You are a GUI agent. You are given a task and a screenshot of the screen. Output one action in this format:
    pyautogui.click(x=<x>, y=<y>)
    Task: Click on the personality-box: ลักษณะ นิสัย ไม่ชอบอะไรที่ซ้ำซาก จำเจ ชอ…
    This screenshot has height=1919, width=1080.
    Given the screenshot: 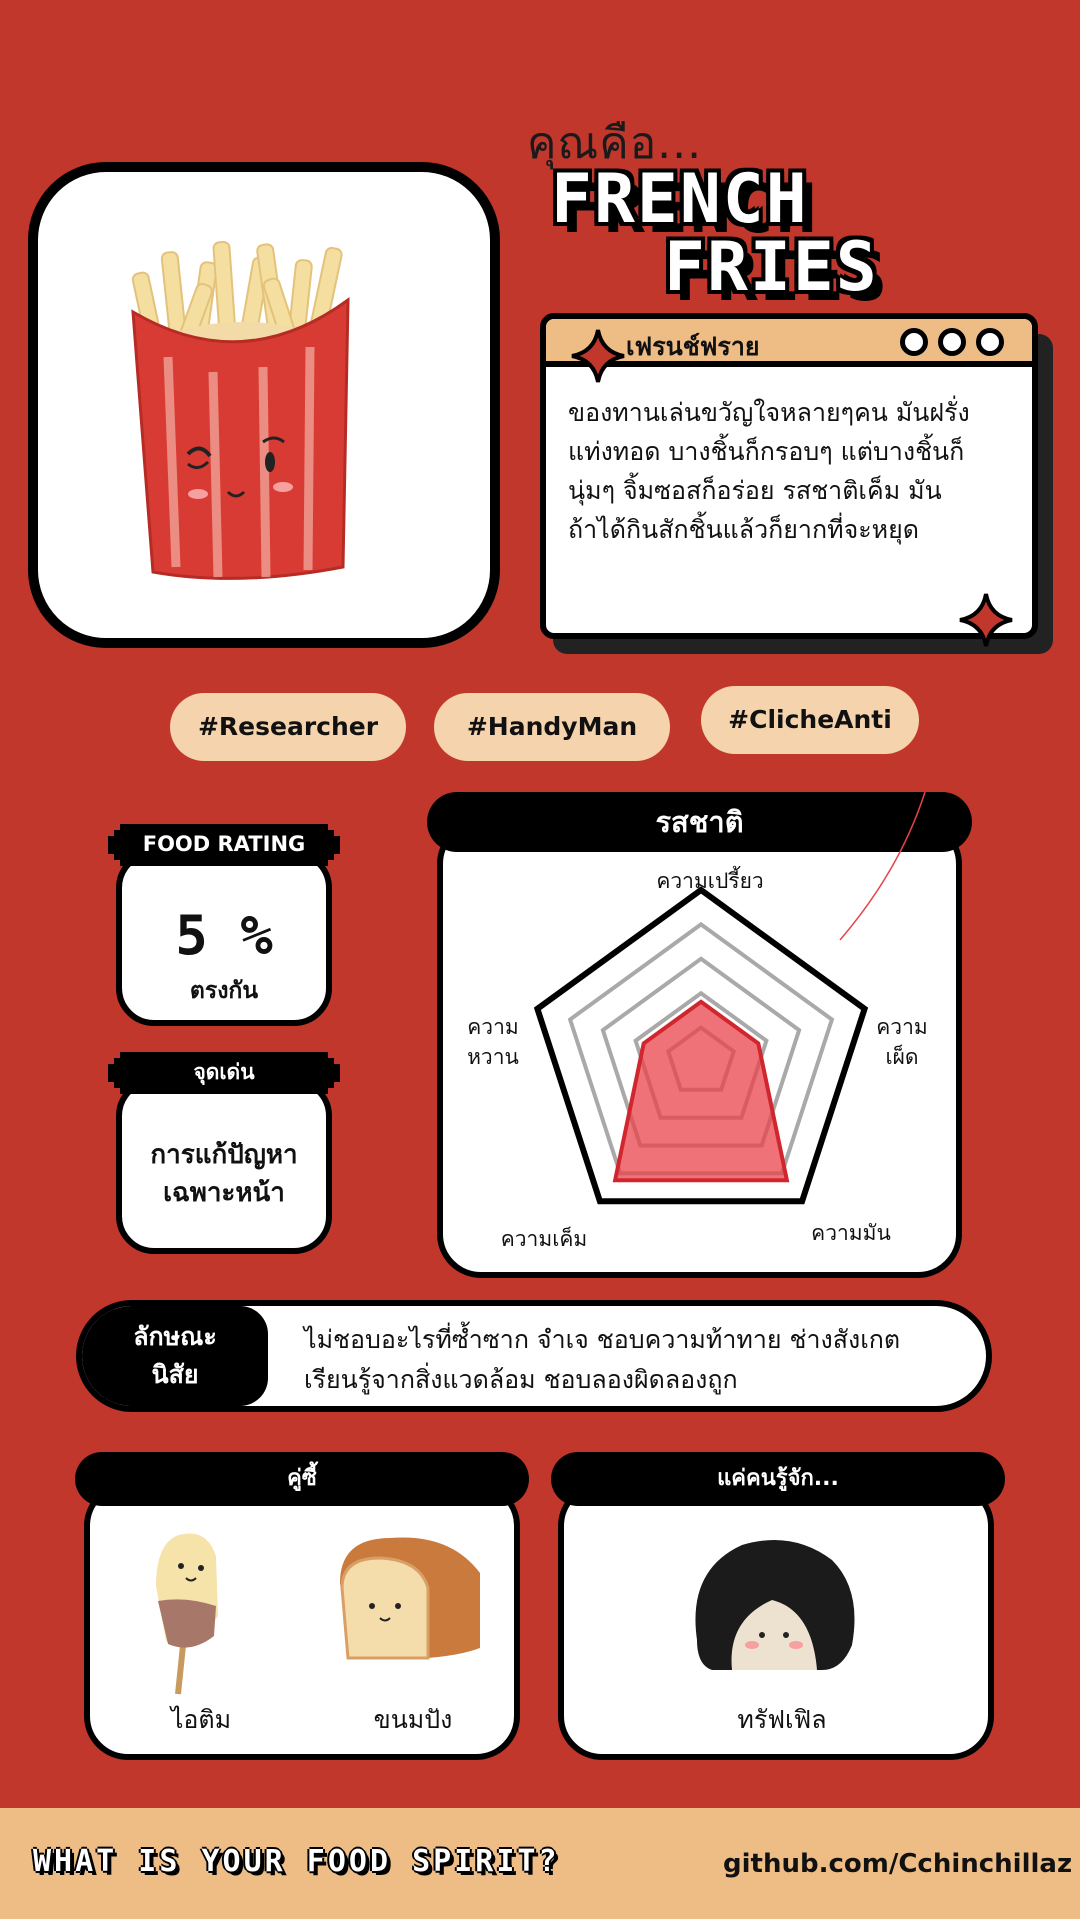 What is the action you would take?
    pyautogui.click(x=534, y=1356)
    